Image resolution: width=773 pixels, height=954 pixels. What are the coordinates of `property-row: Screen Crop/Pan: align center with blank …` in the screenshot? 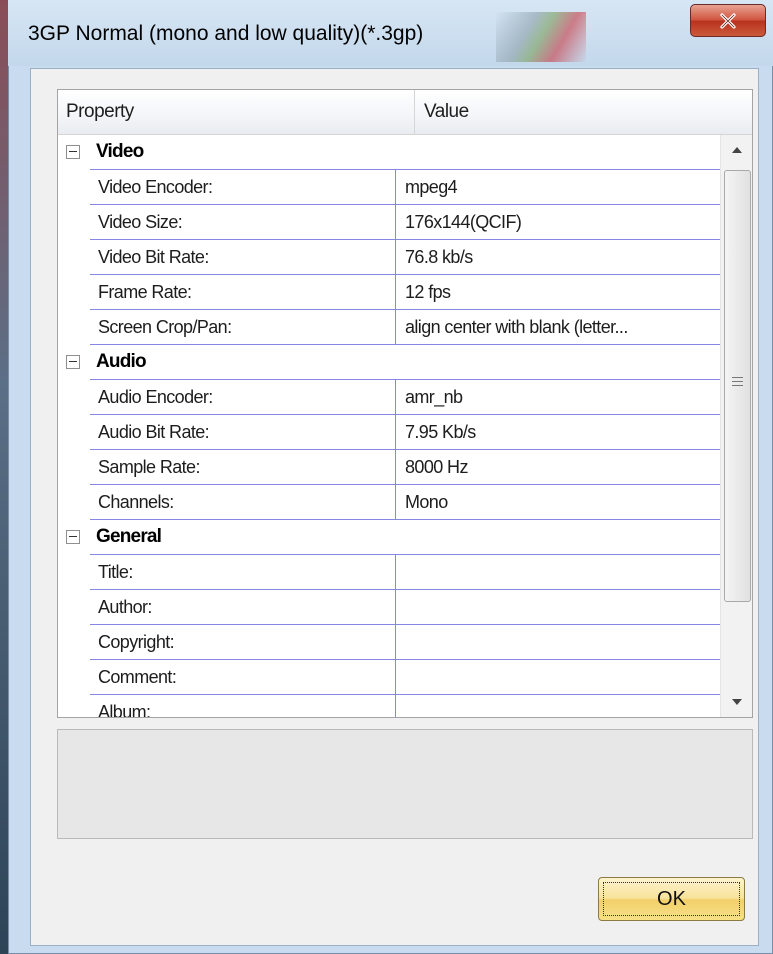 It's located at (405, 327).